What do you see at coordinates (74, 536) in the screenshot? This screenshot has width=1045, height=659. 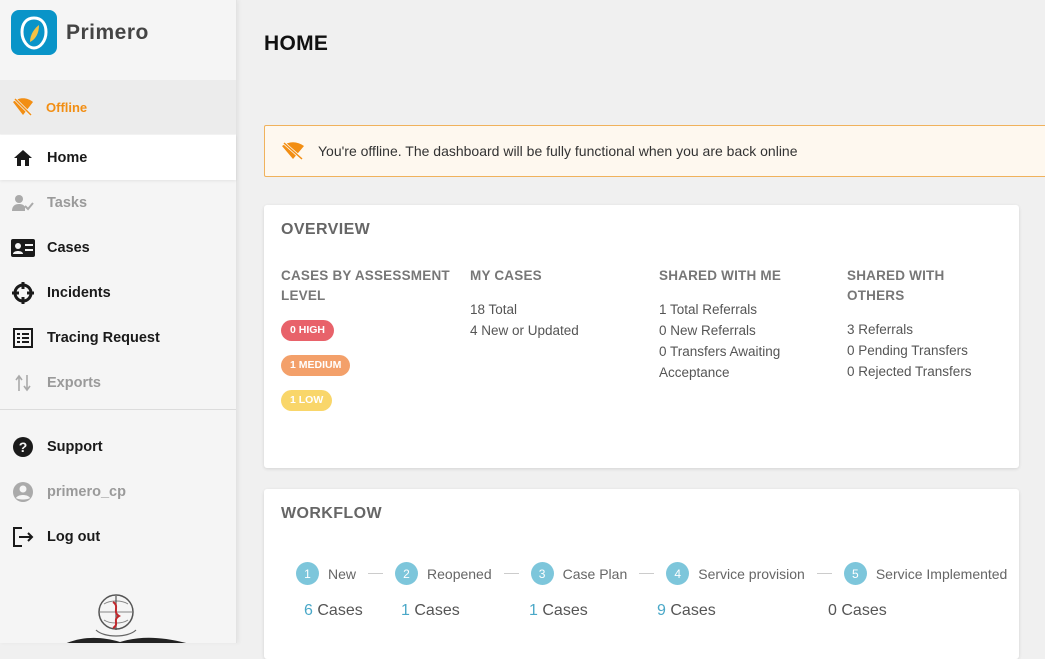 I see `sidebar-item-label: Log out` at bounding box center [74, 536].